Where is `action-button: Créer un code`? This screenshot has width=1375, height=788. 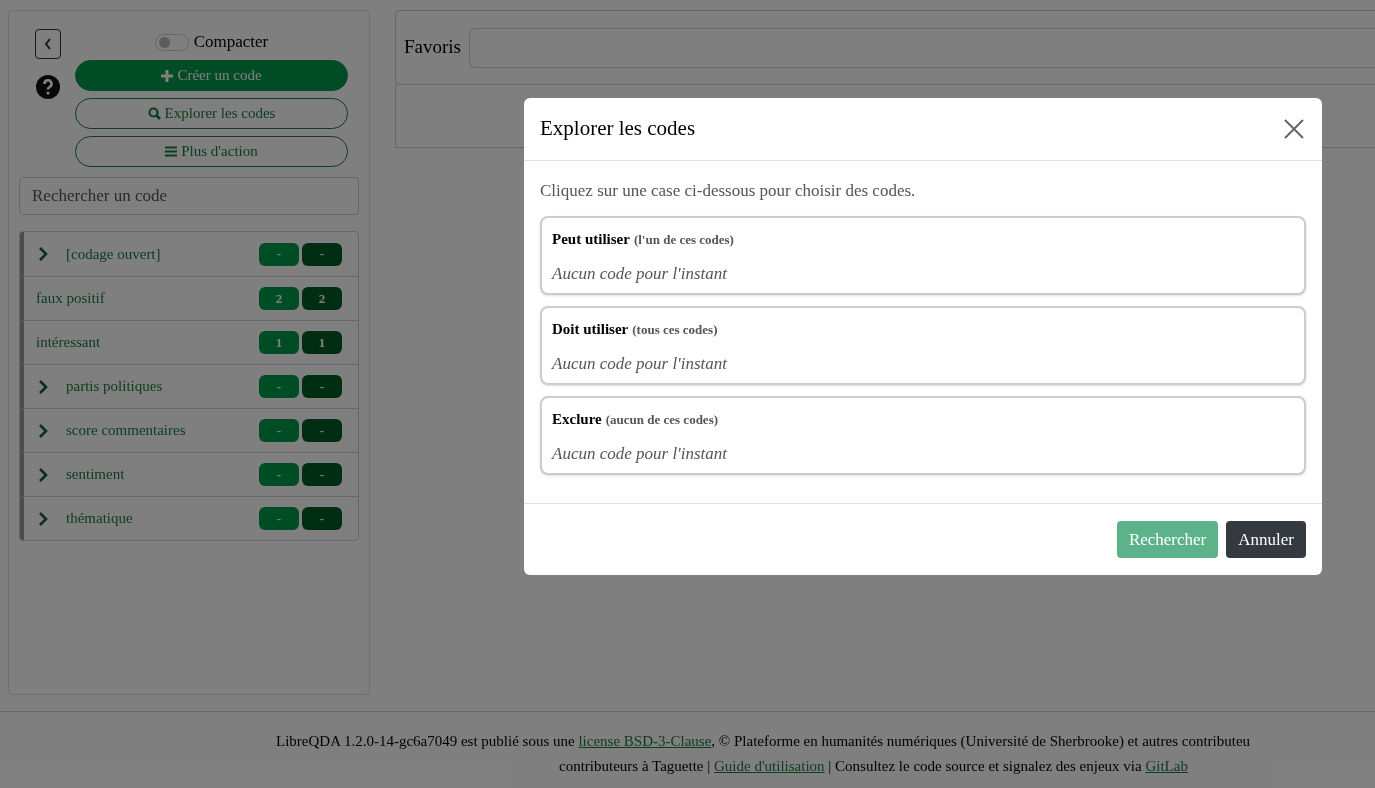 action-button: Créer un code is located at coordinates (211, 75).